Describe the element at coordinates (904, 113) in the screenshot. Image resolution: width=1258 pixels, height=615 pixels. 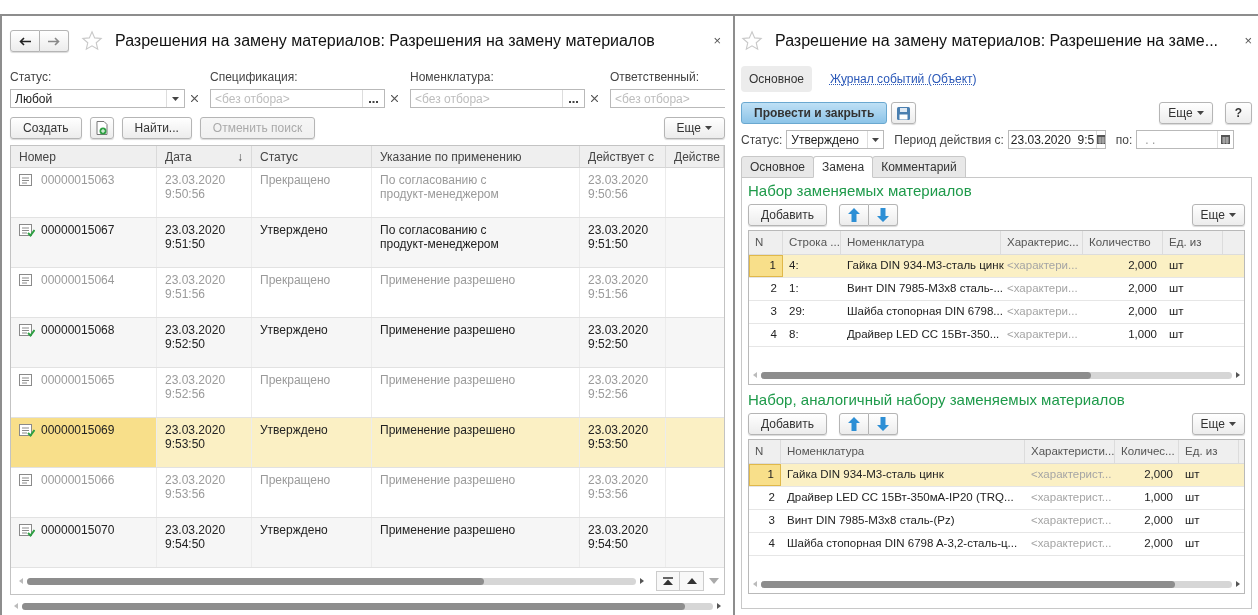
I see `save-button` at that location.